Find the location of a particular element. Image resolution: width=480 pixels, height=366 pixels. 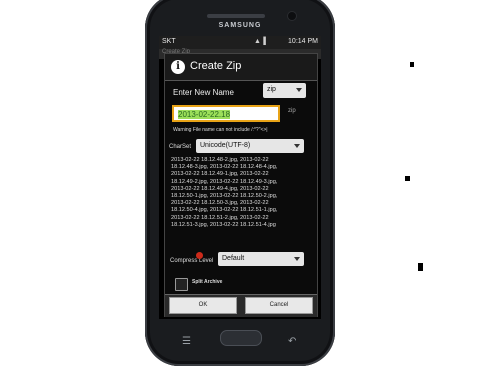

touch-indicator-icon is located at coordinates (199, 255).